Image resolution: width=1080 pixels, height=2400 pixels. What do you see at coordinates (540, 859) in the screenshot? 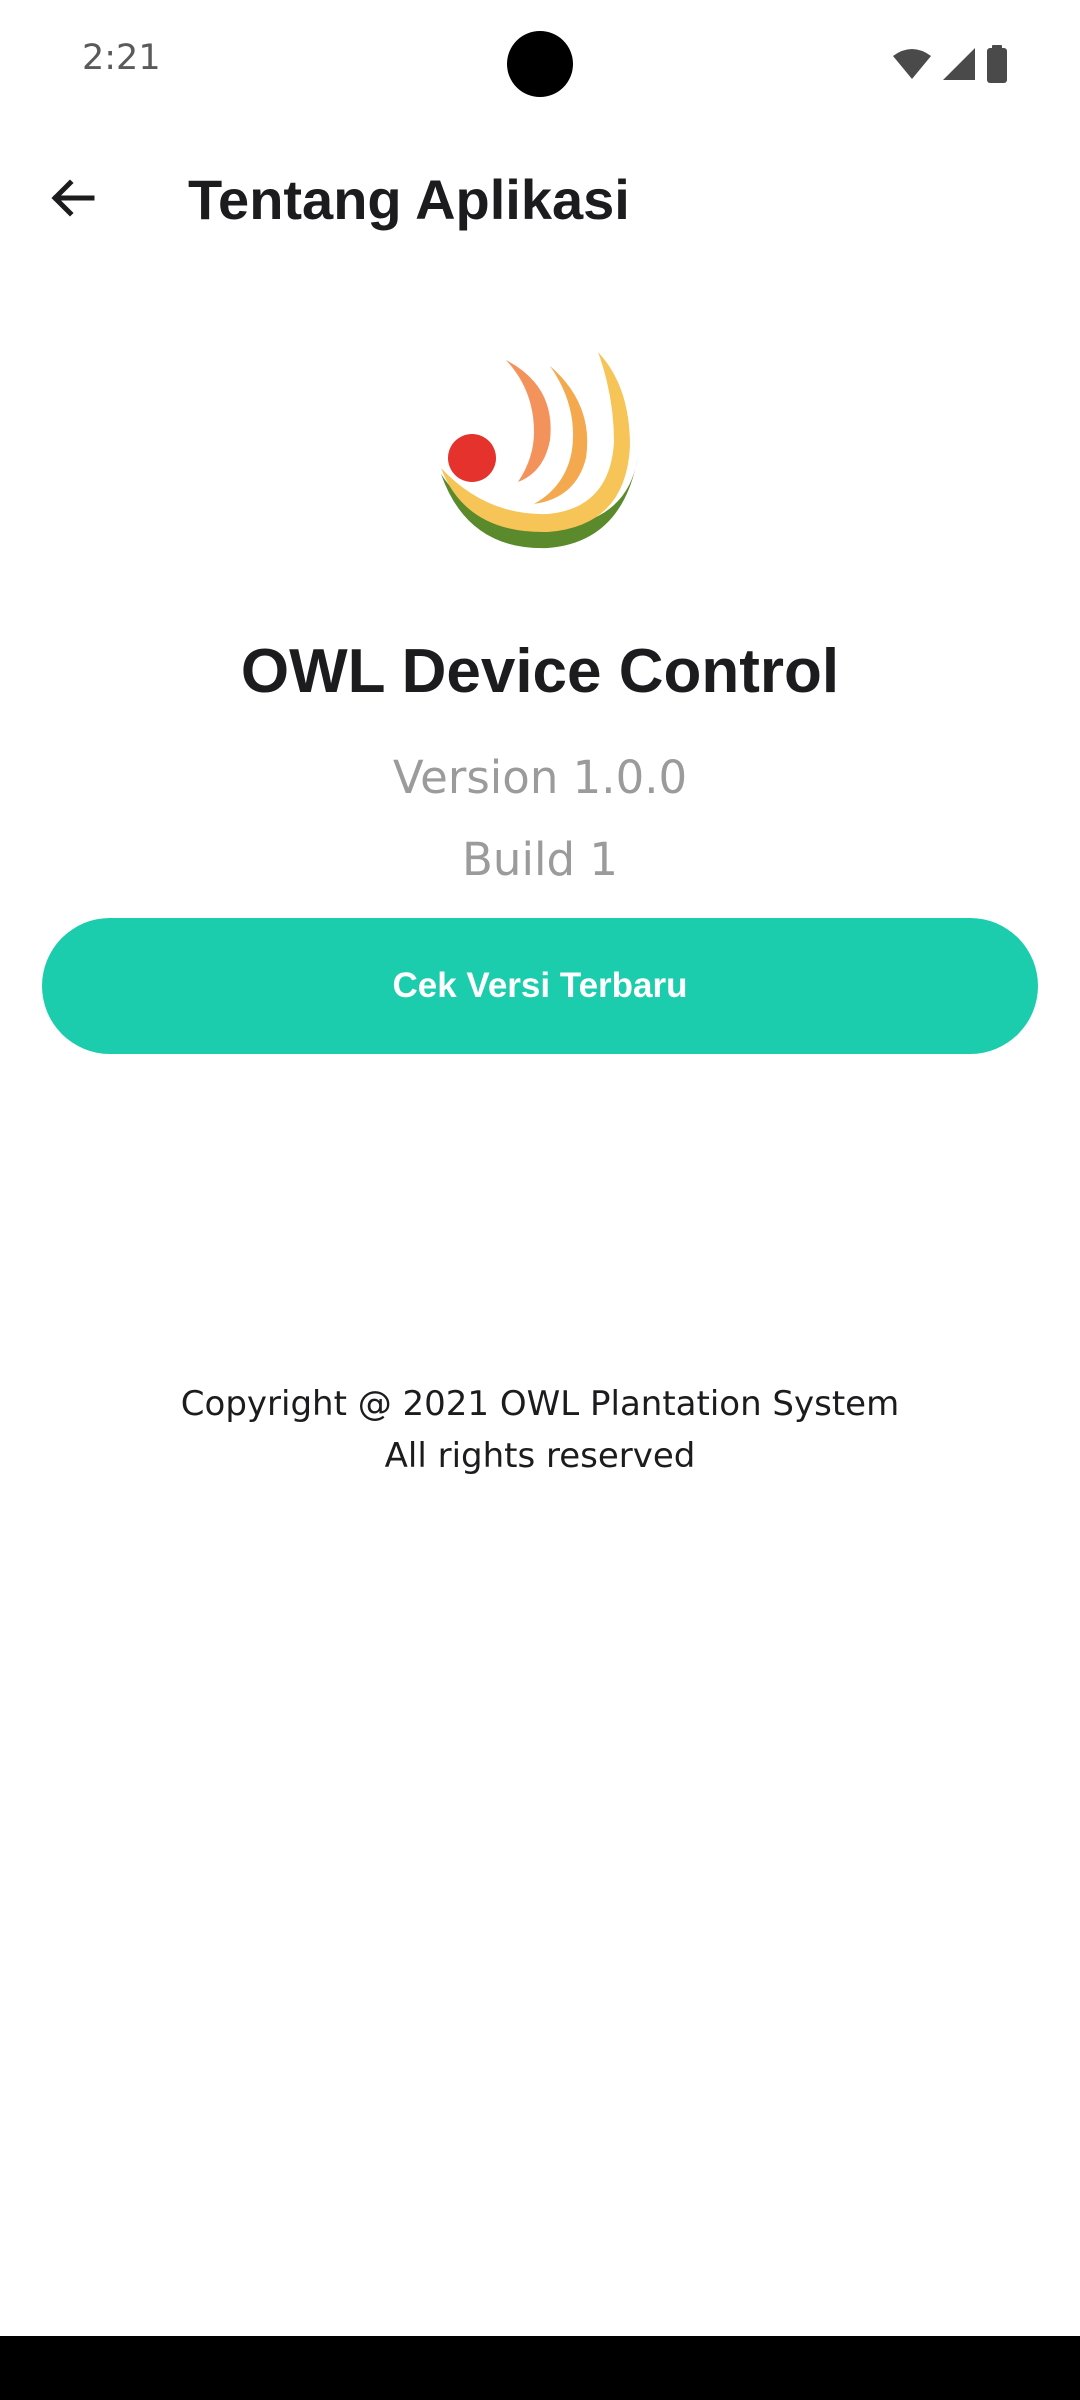
I see `build-text: Build 1` at bounding box center [540, 859].